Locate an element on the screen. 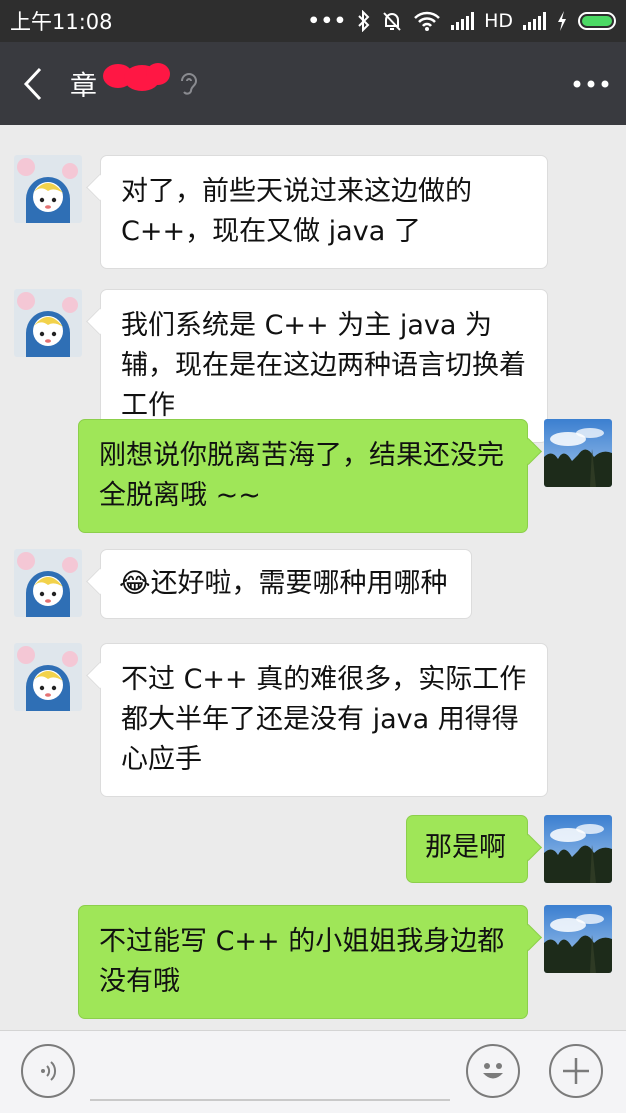  status-bar: 上午11:08 ••• HD is located at coordinates (313, 21).